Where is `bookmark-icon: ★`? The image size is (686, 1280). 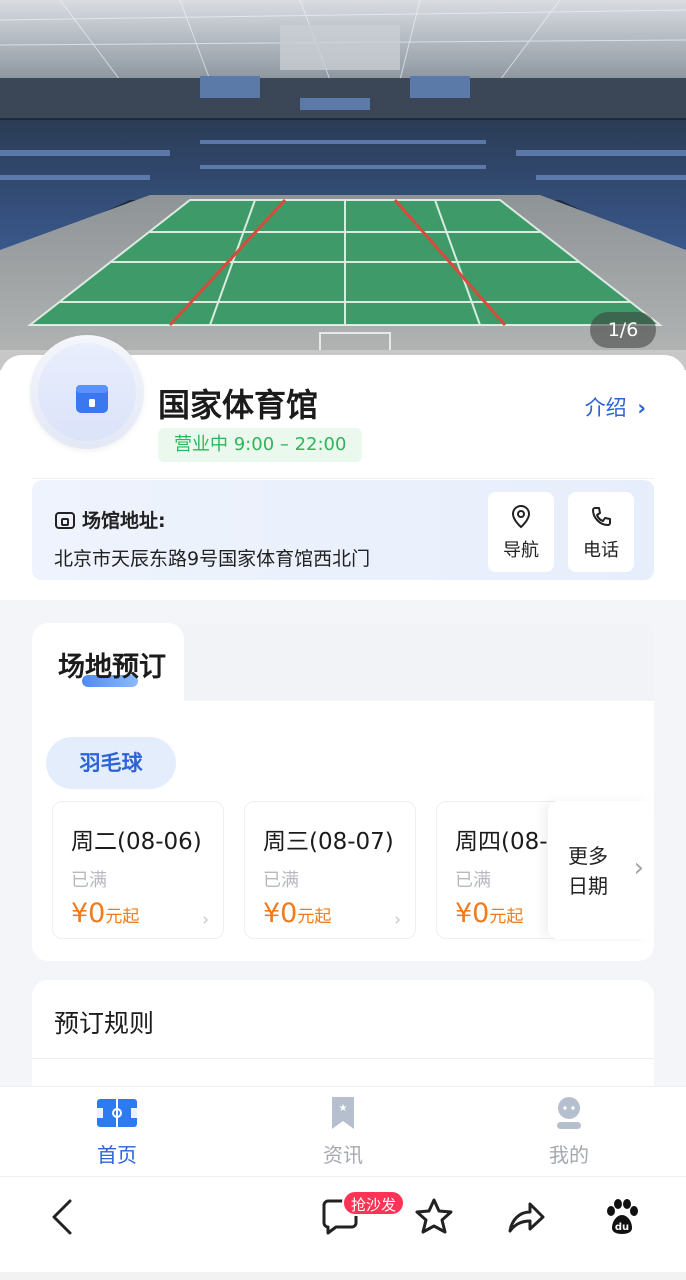
bookmark-icon: ★ is located at coordinates (343, 1113).